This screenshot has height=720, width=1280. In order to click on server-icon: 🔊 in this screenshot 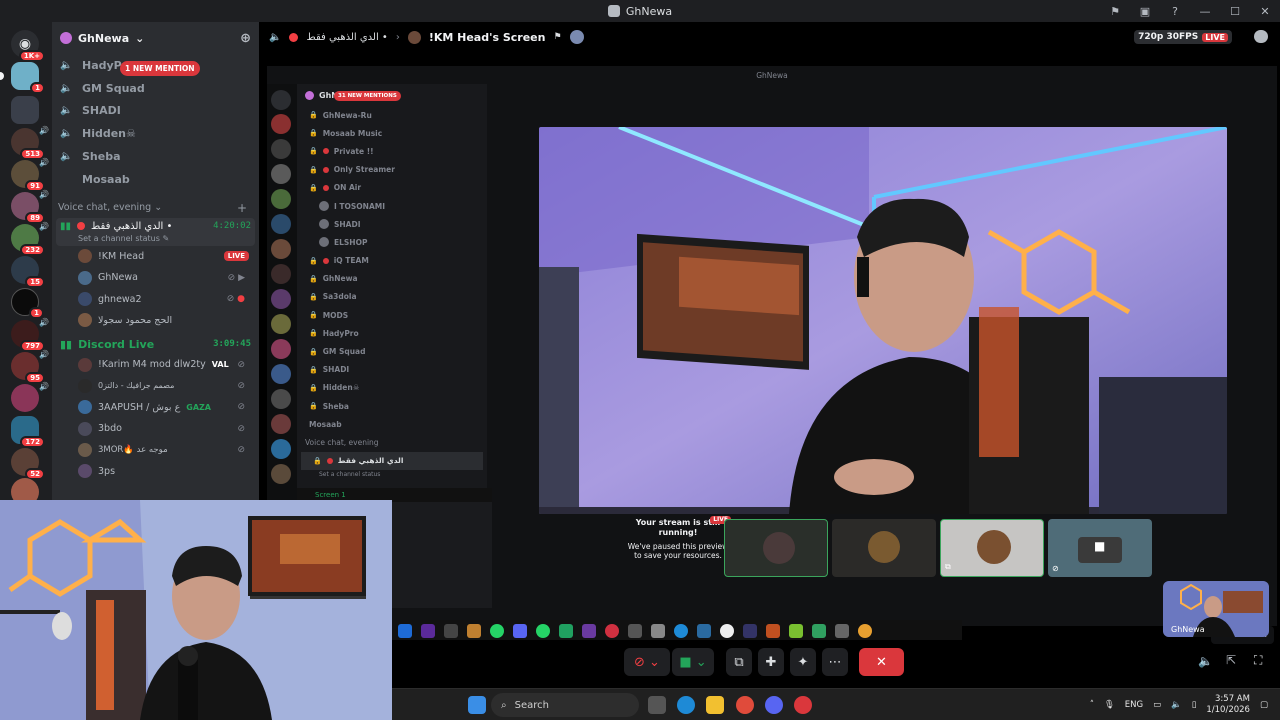, I will do `click(30, 397)`.